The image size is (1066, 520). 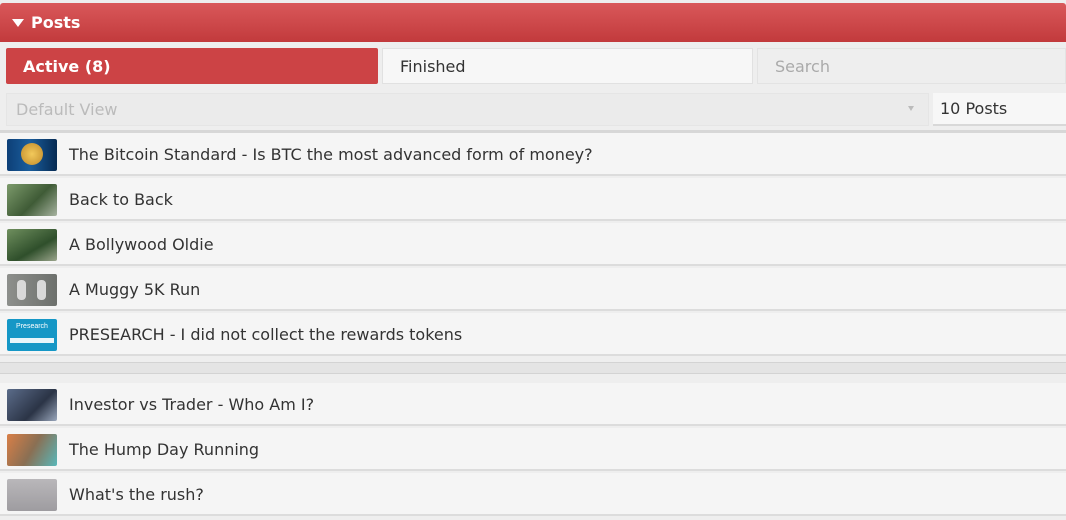 I want to click on search-placeholder: Search, so click(x=802, y=66).